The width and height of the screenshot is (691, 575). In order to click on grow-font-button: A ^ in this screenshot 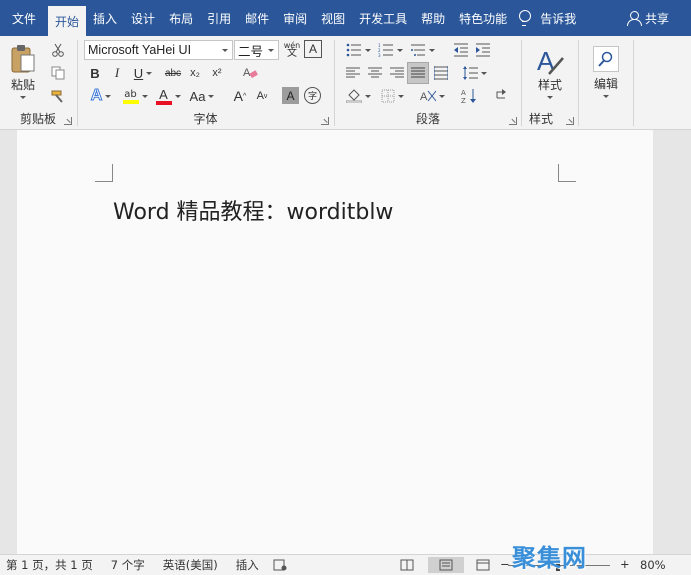, I will do `click(240, 96)`.